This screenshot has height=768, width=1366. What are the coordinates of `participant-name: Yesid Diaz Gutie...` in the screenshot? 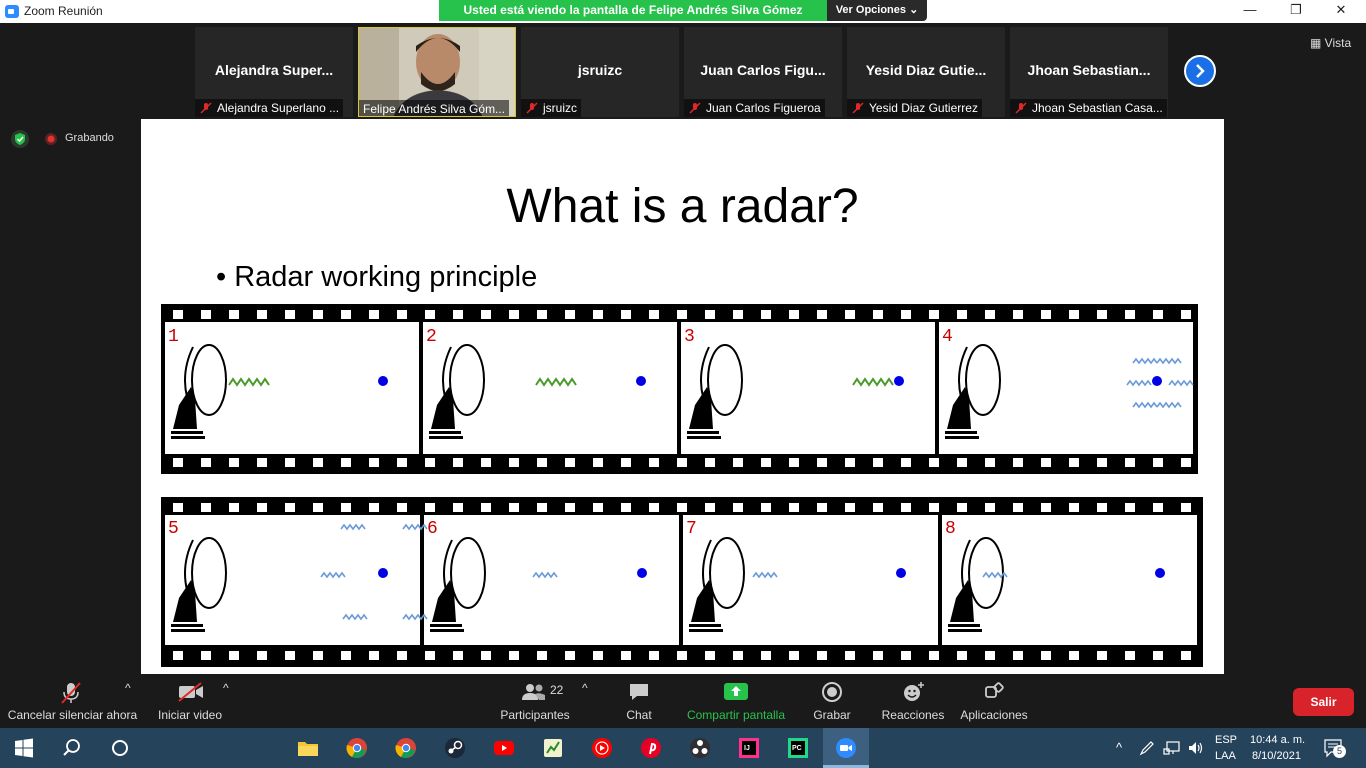 It's located at (926, 70).